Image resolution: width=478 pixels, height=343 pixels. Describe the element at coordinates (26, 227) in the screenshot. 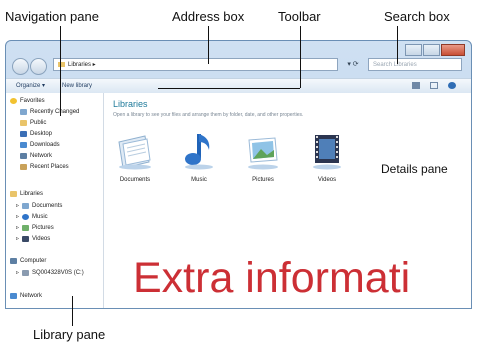

I see `pictures-icon` at that location.